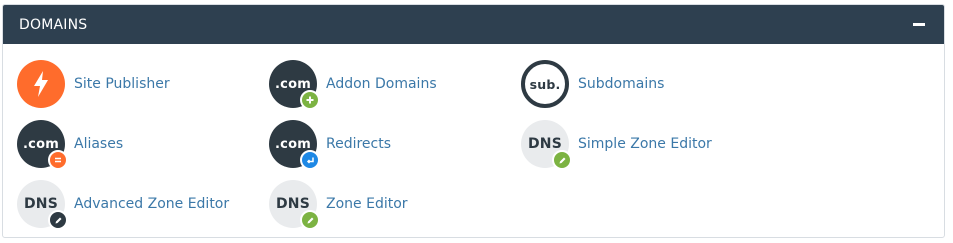  What do you see at coordinates (621, 84) in the screenshot?
I see `subdomains-label: Subdomains` at bounding box center [621, 84].